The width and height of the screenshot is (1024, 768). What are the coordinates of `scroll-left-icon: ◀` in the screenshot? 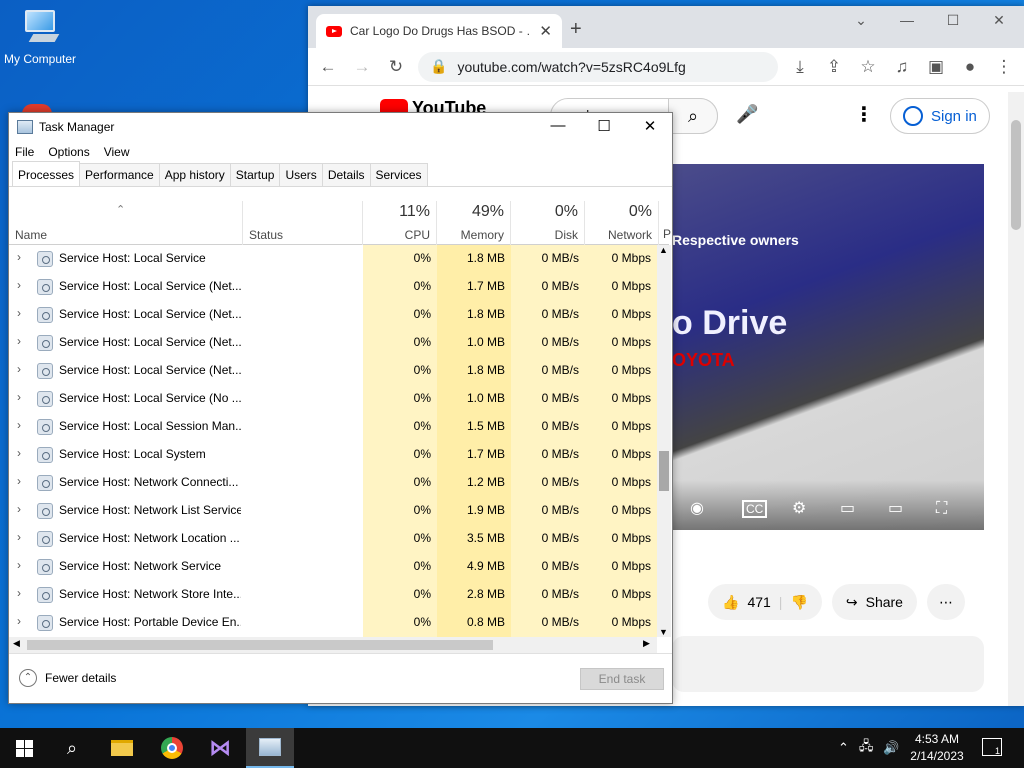 It's located at (16, 643).